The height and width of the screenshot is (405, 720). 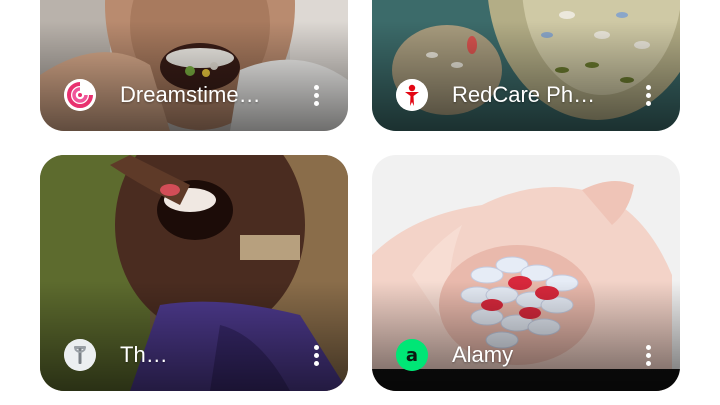 I want to click on result-source-label: Alamy, so click(x=482, y=355).